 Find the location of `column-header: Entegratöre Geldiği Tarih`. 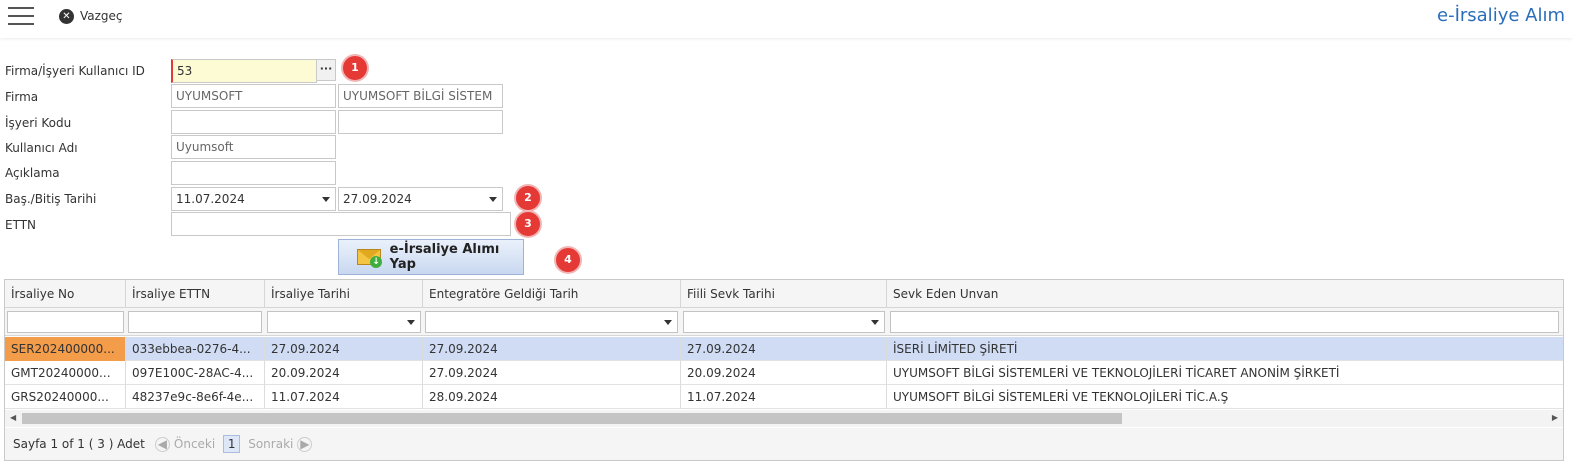

column-header: Entegratöre Geldiği Tarih is located at coordinates (552, 294).